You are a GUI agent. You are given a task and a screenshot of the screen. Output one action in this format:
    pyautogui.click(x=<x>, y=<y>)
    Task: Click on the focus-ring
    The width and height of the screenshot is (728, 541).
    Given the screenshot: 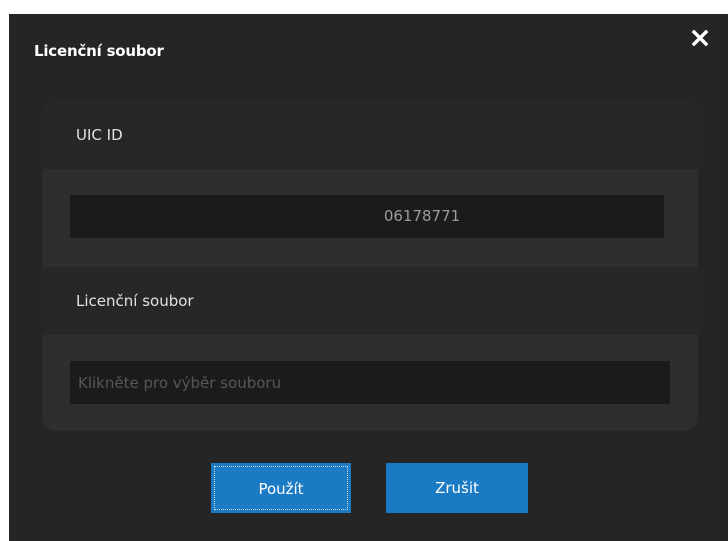 What is the action you would take?
    pyautogui.click(x=281, y=488)
    